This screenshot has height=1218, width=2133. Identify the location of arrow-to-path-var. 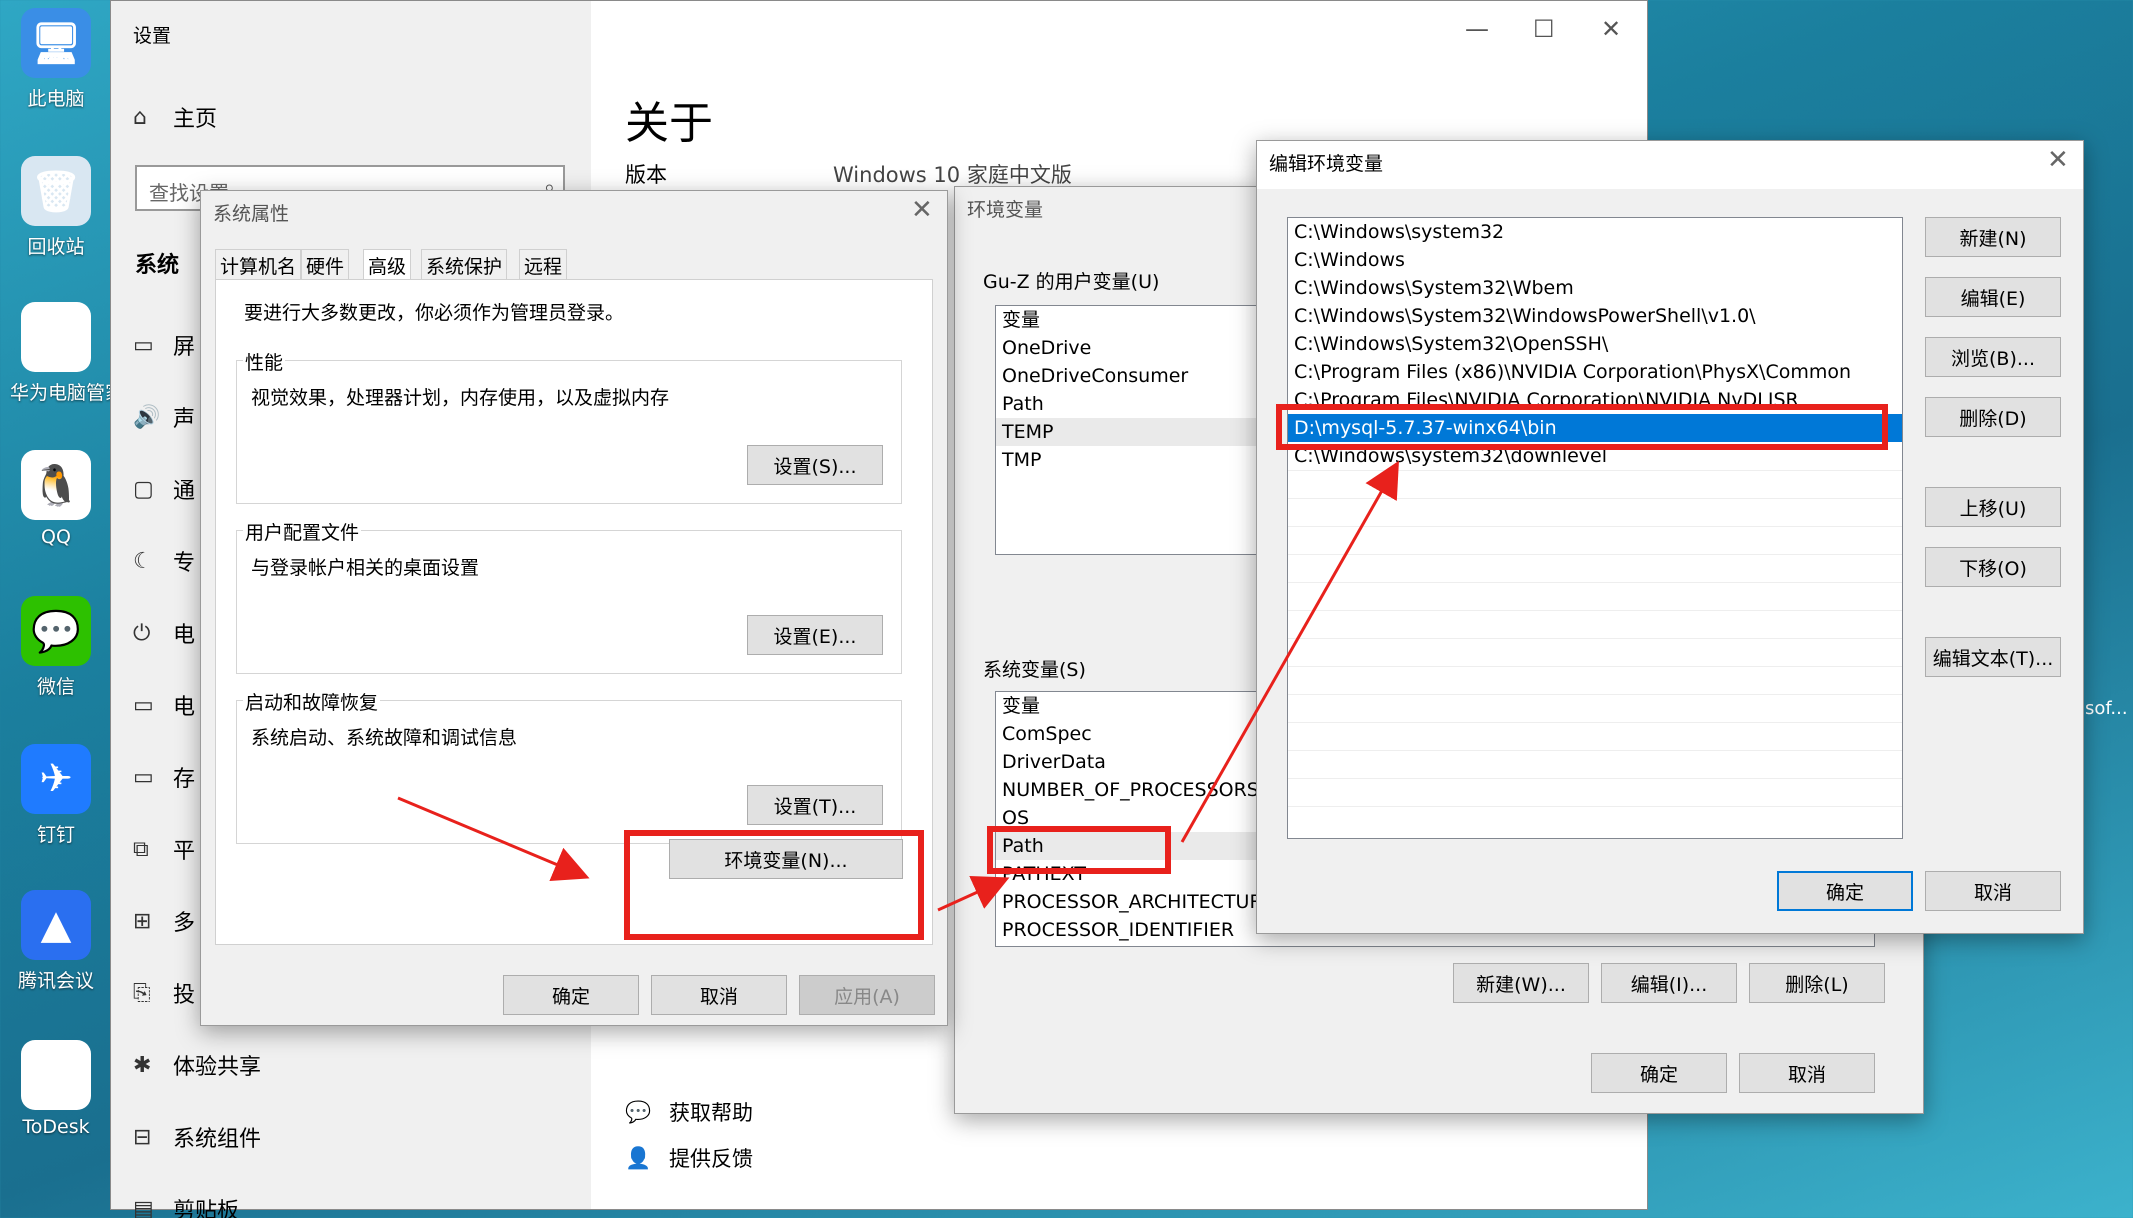
(973, 894).